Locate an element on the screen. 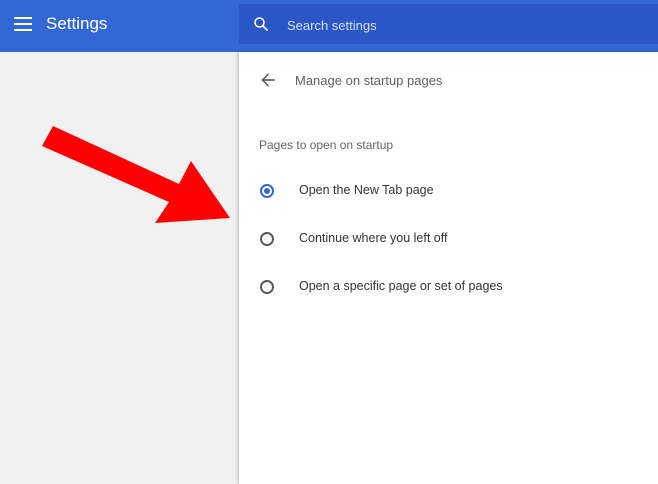  section-label: Pages to open on startup is located at coordinates (326, 145).